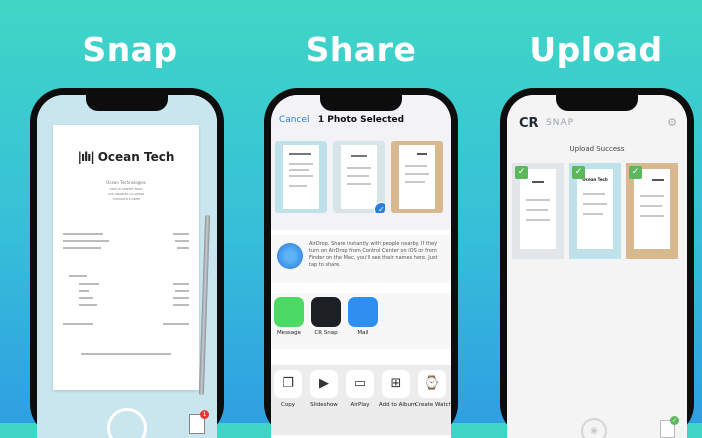  I want to click on heading-upload: Upload, so click(596, 49).